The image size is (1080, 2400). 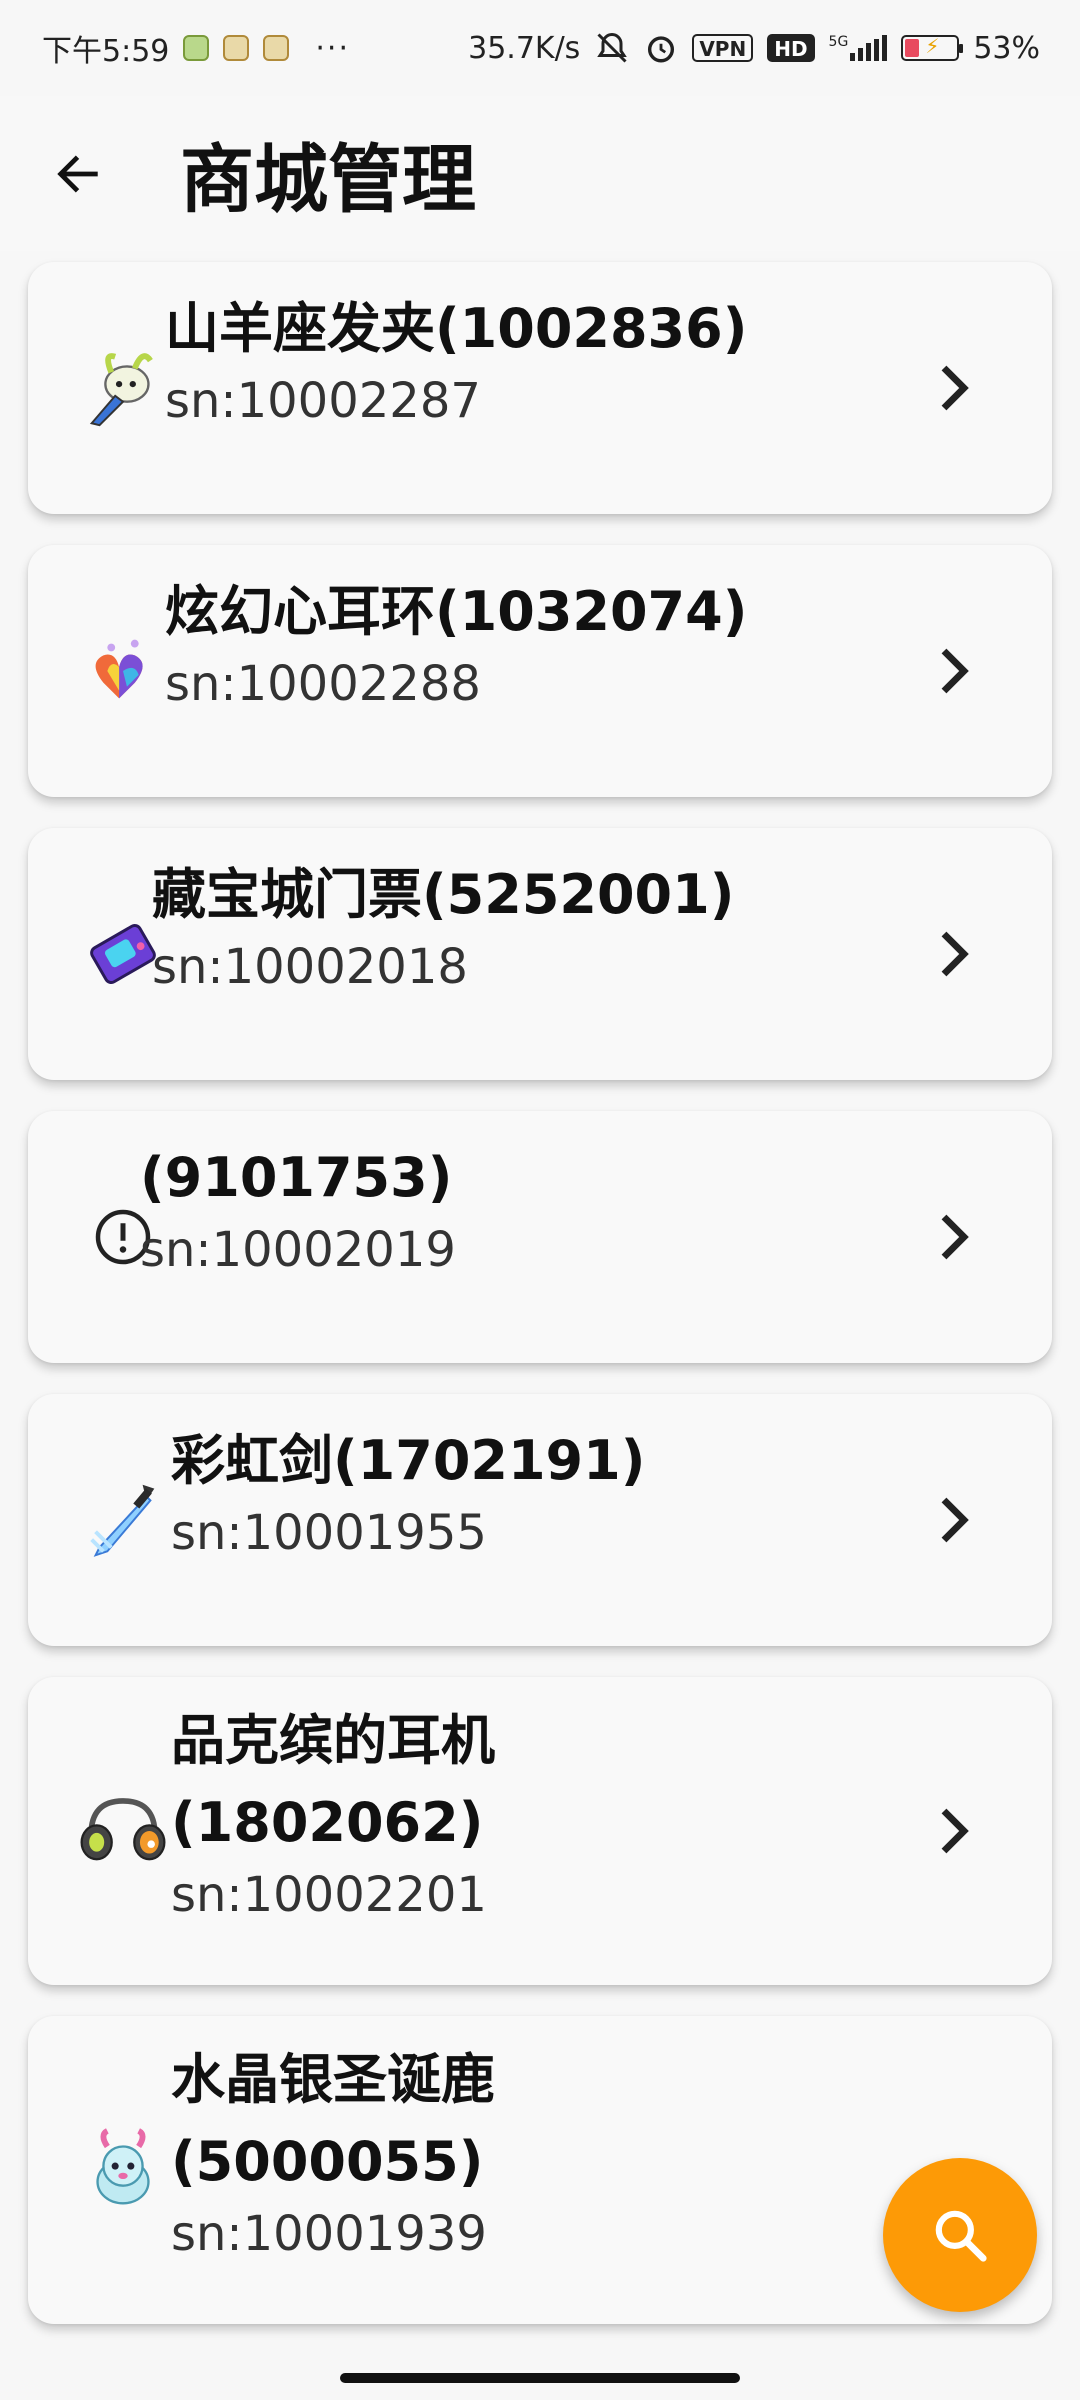 What do you see at coordinates (298, 1250) in the screenshot?
I see `item-sn: sn:10002019` at bounding box center [298, 1250].